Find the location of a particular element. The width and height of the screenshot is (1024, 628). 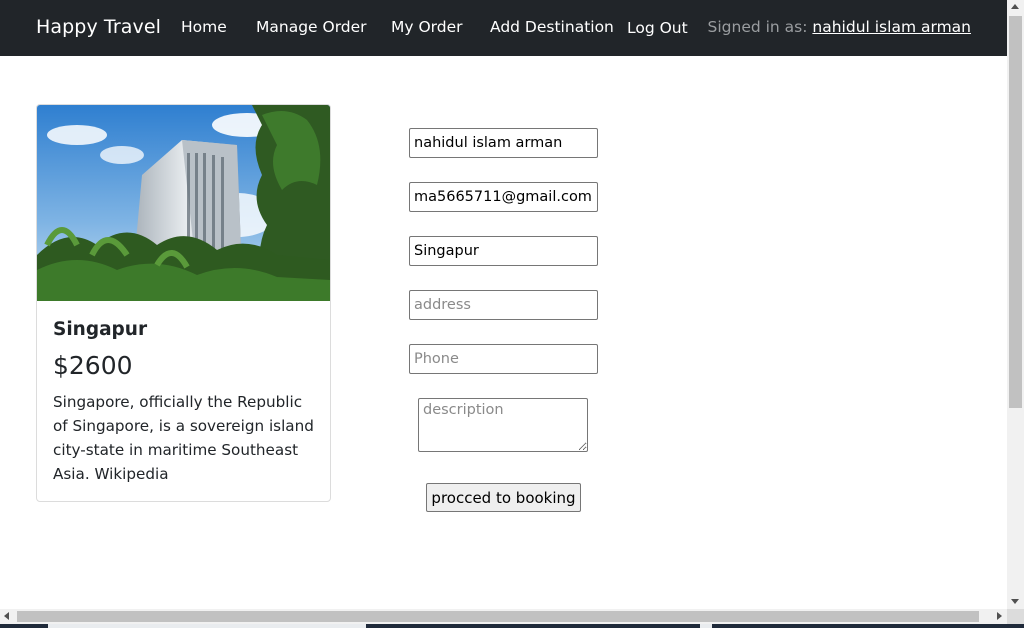

scroll-up-icon is located at coordinates (1015, 6).